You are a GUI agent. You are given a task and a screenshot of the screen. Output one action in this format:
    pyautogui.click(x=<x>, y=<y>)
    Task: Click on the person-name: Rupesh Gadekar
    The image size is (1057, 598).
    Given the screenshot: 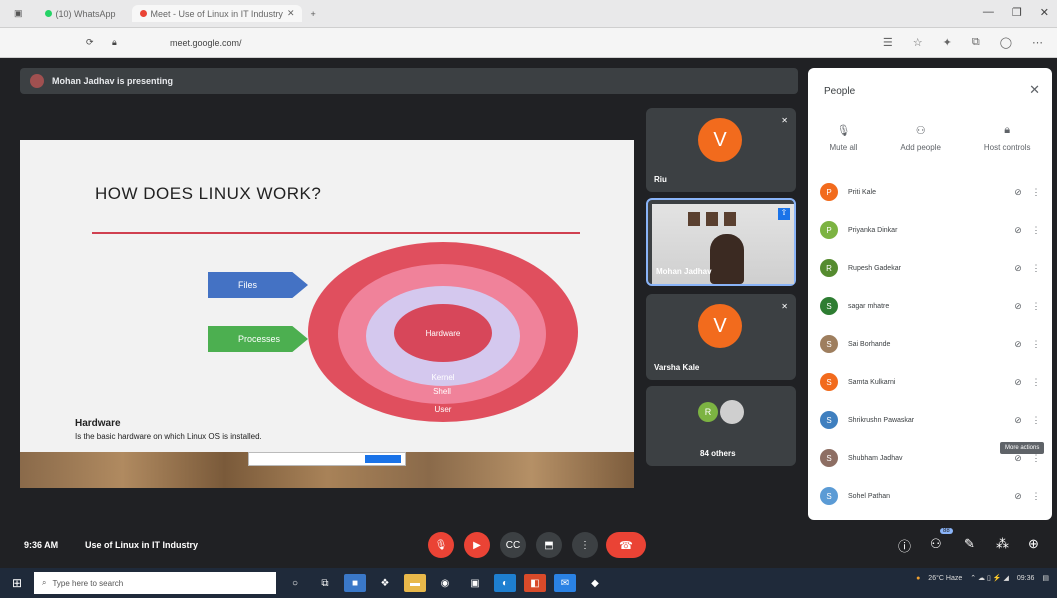 What is the action you would take?
    pyautogui.click(x=874, y=268)
    